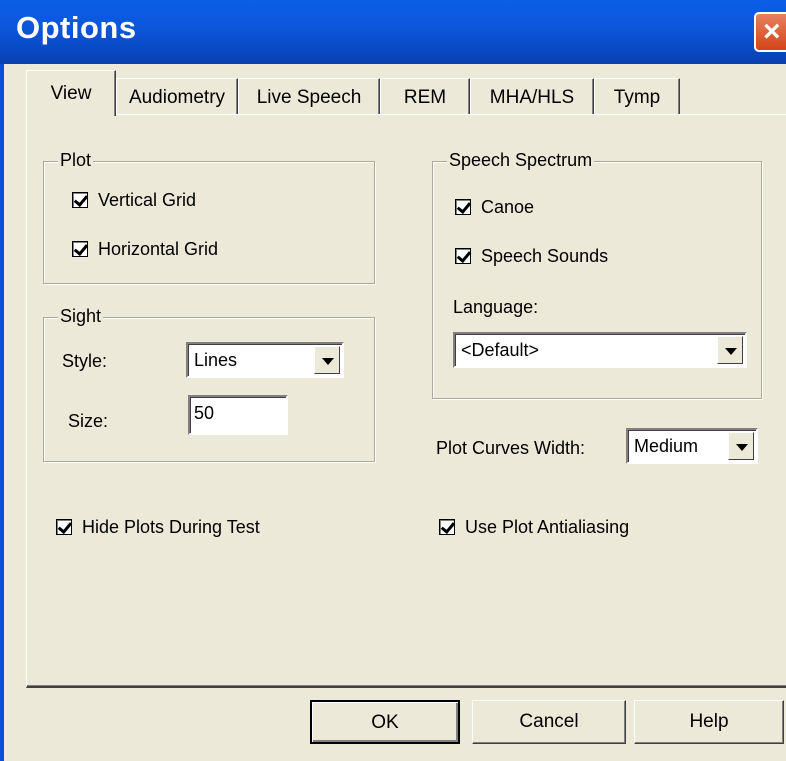 This screenshot has height=761, width=786. What do you see at coordinates (209, 217) in the screenshot?
I see `plot-group: Plot` at bounding box center [209, 217].